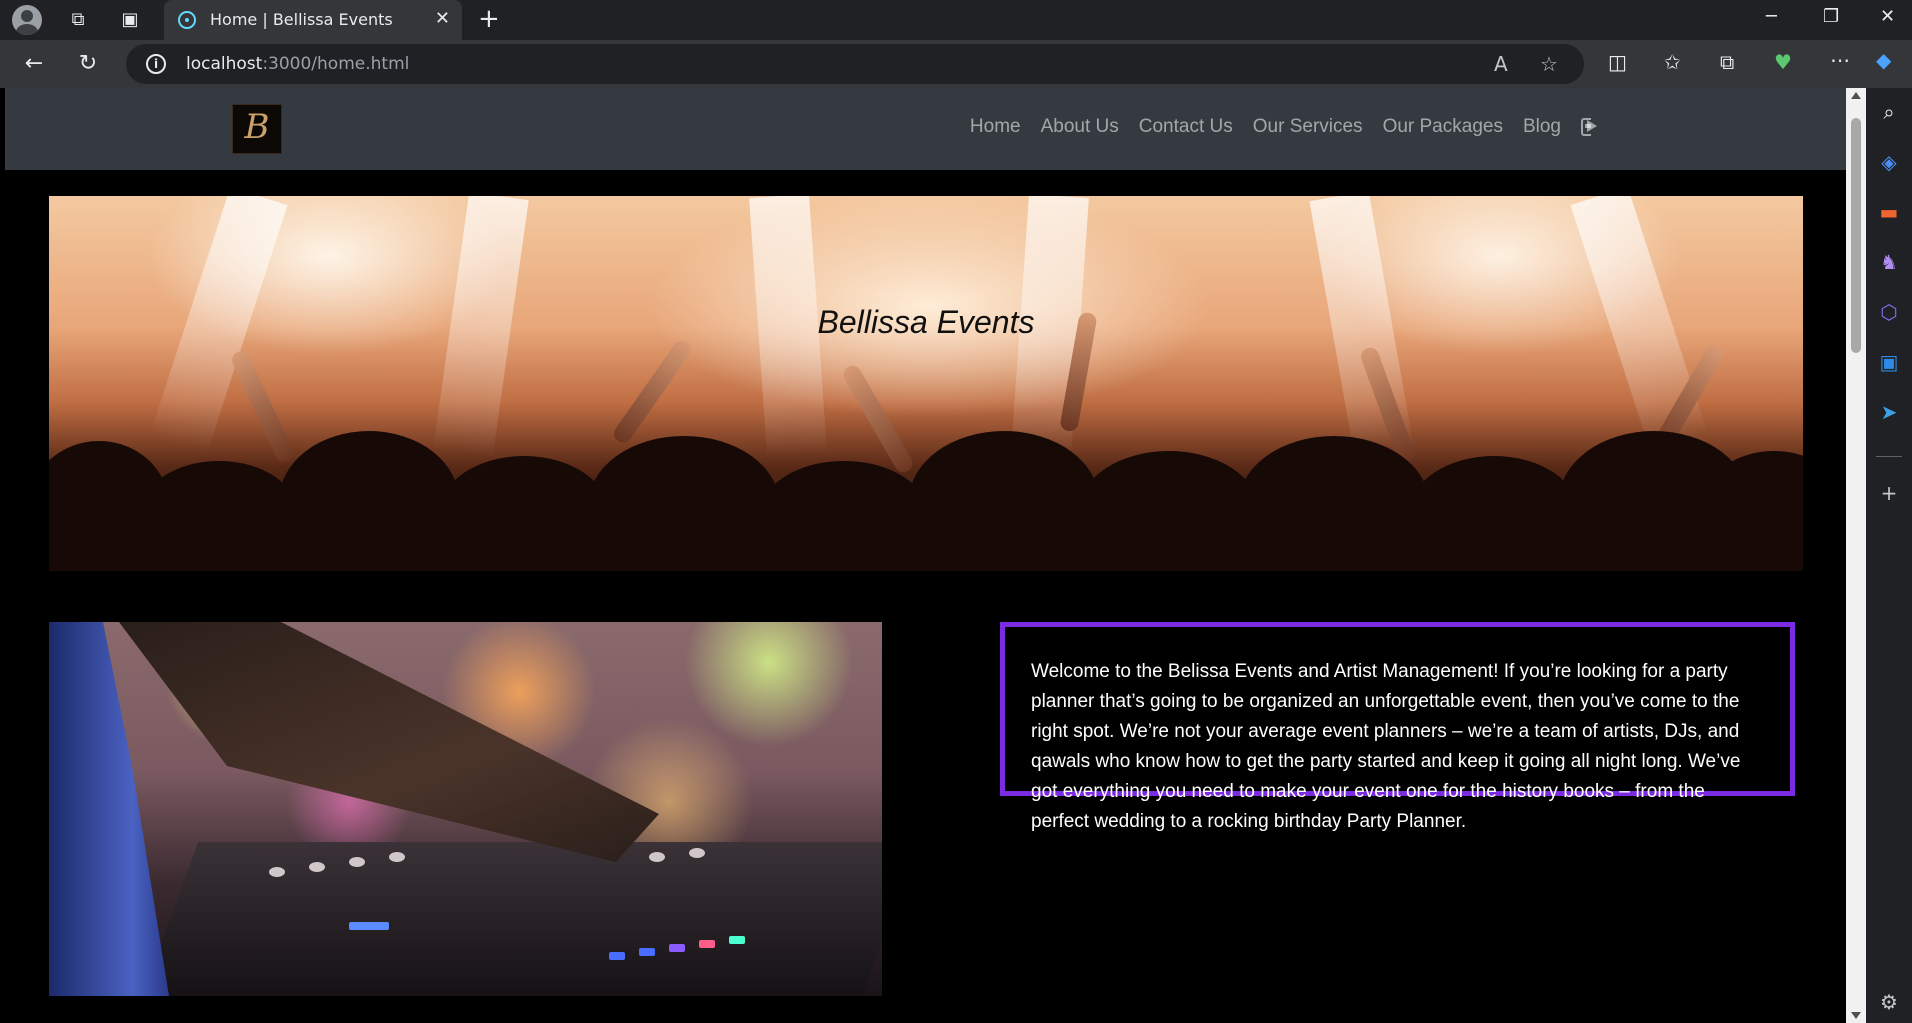  I want to click on address-bar: i localhost:3000/home.html A ☆, so click(855, 64).